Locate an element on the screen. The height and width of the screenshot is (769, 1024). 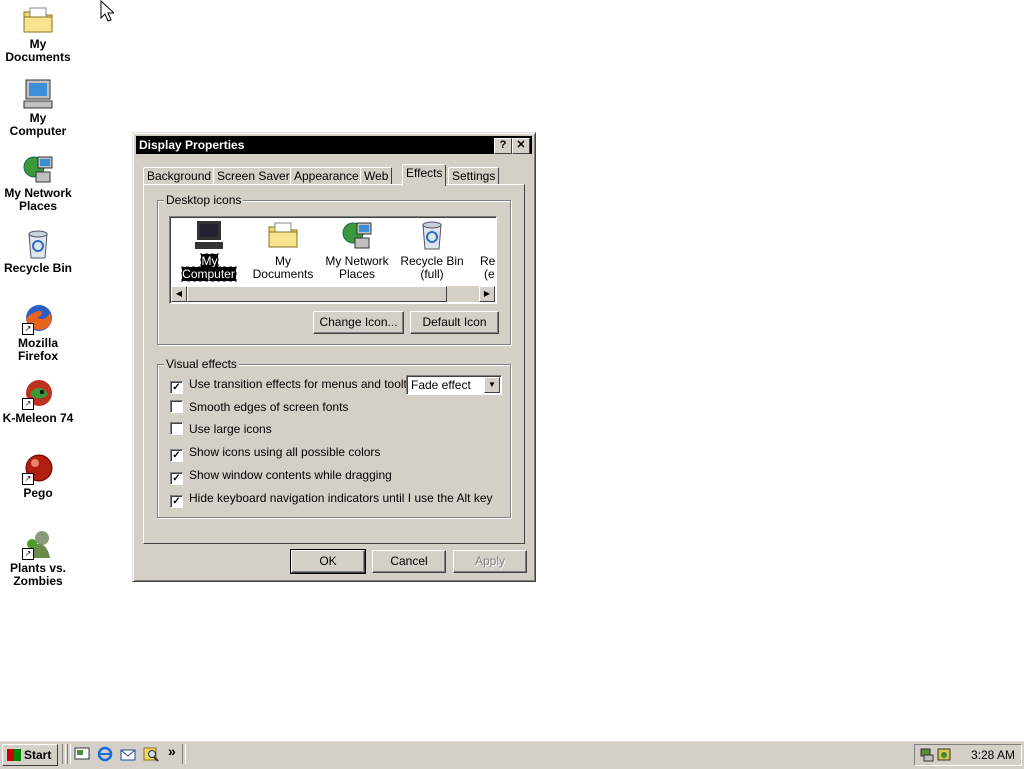
desktop-icon-recycle-bin: Recycle Bin is located at coordinates (38, 251).